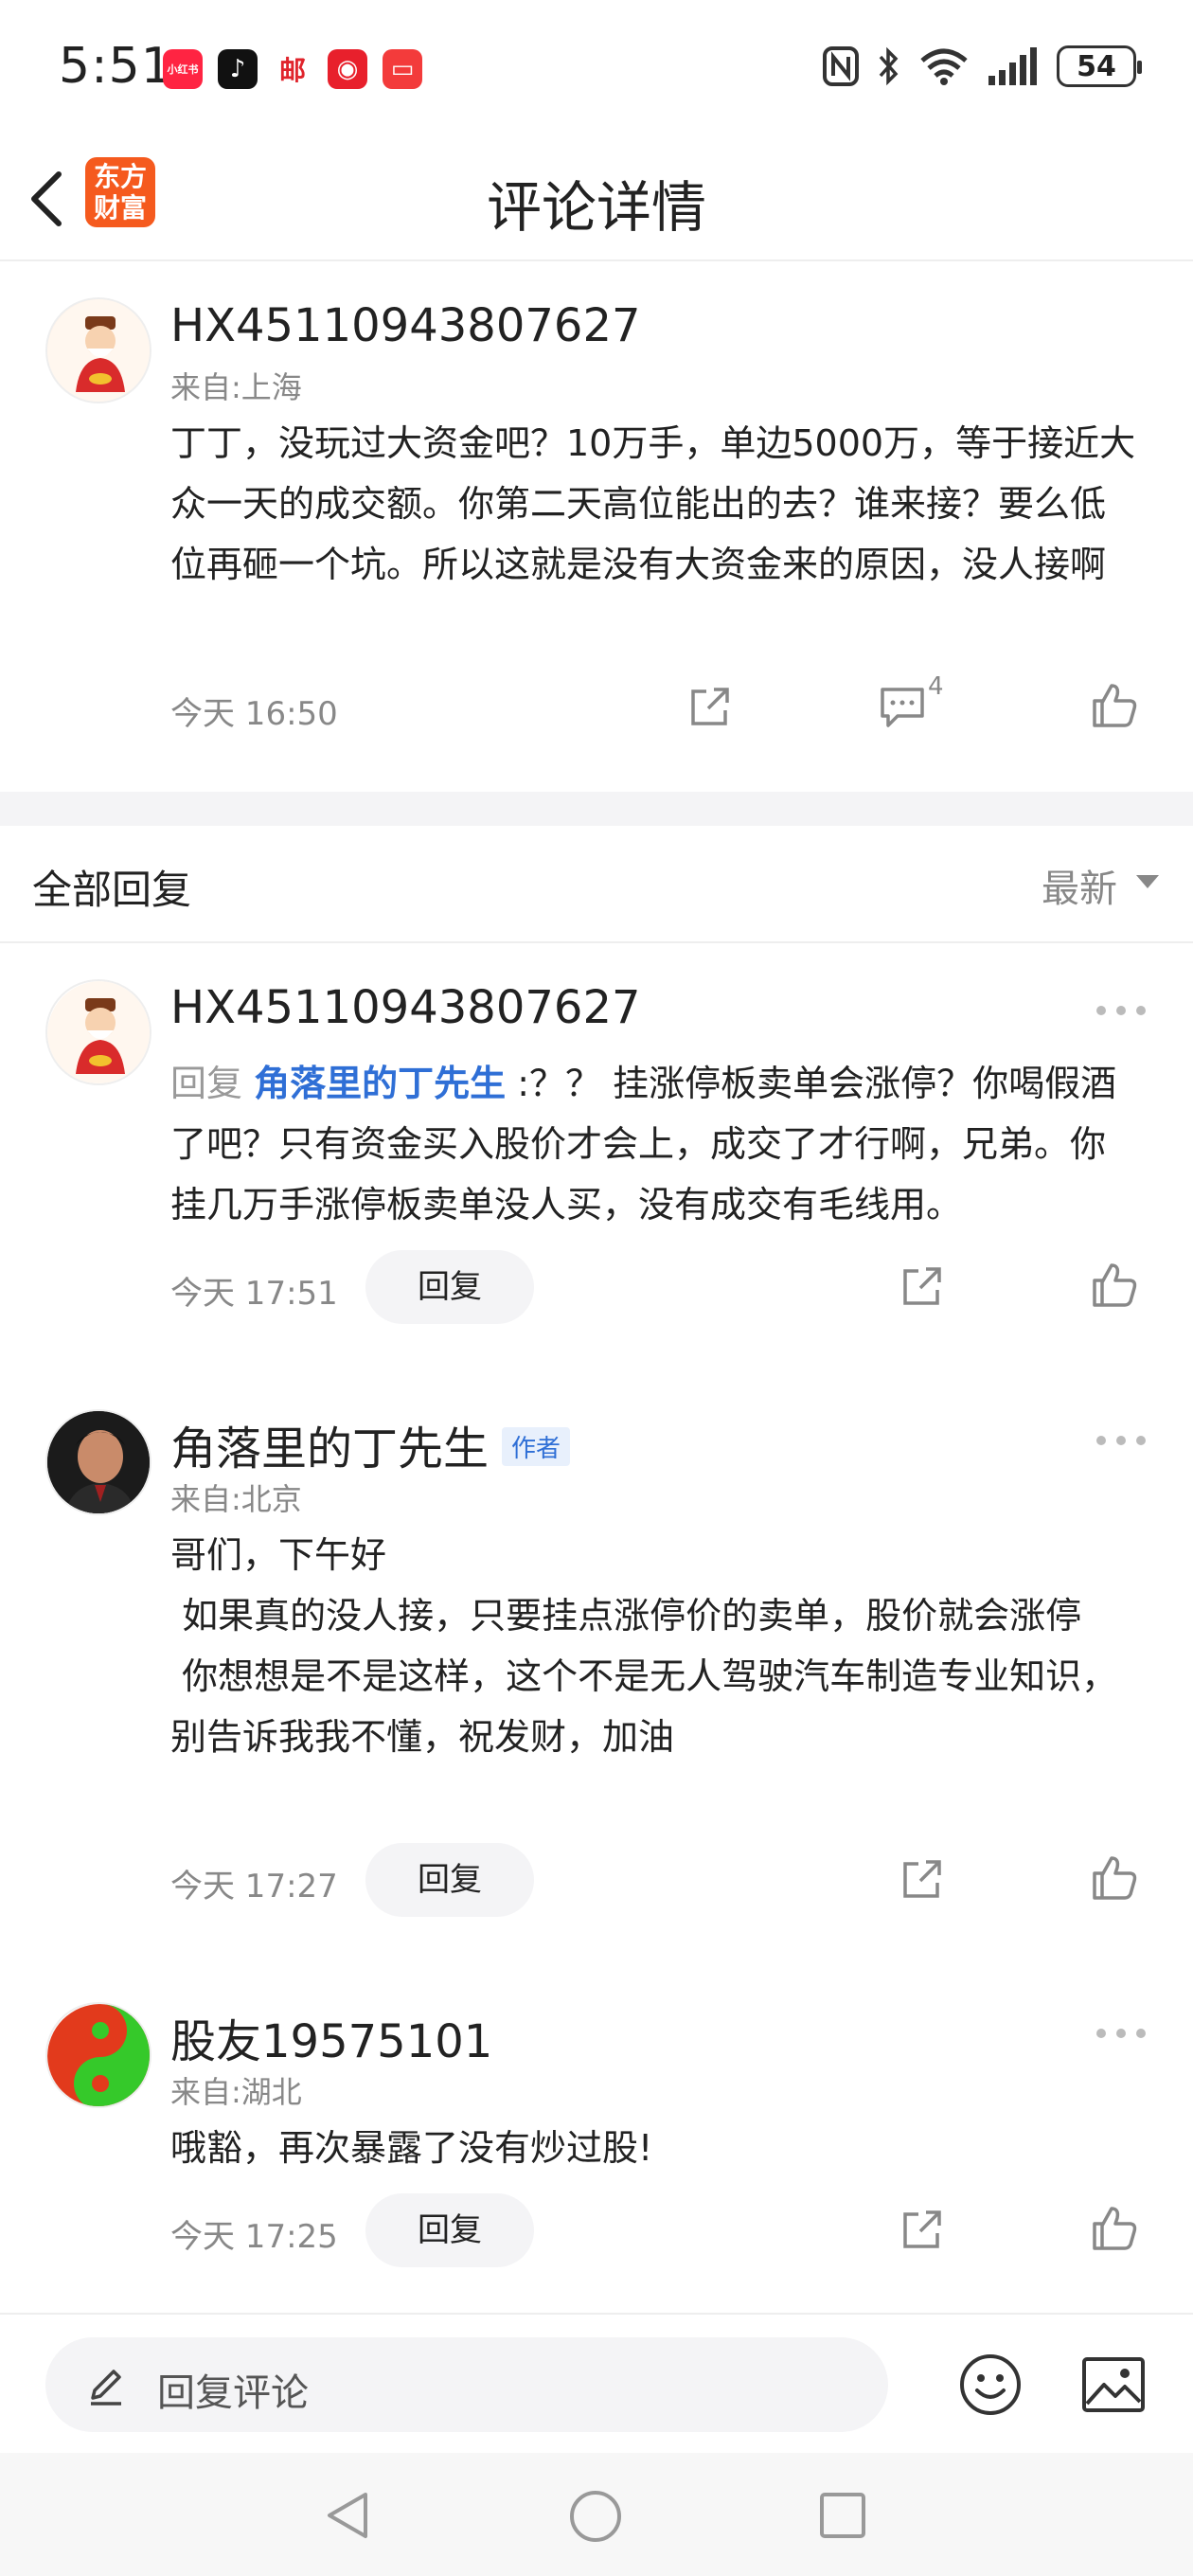 This screenshot has height=2576, width=1193. What do you see at coordinates (183, 69) in the screenshot?
I see `xiaohongshu-icon: 小红书` at bounding box center [183, 69].